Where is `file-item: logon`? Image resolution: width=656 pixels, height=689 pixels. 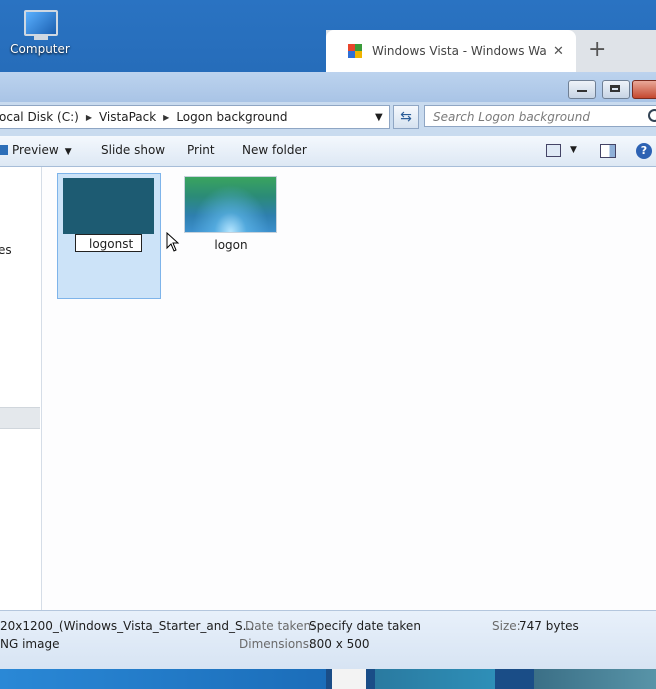
file-item: logon is located at coordinates (231, 221).